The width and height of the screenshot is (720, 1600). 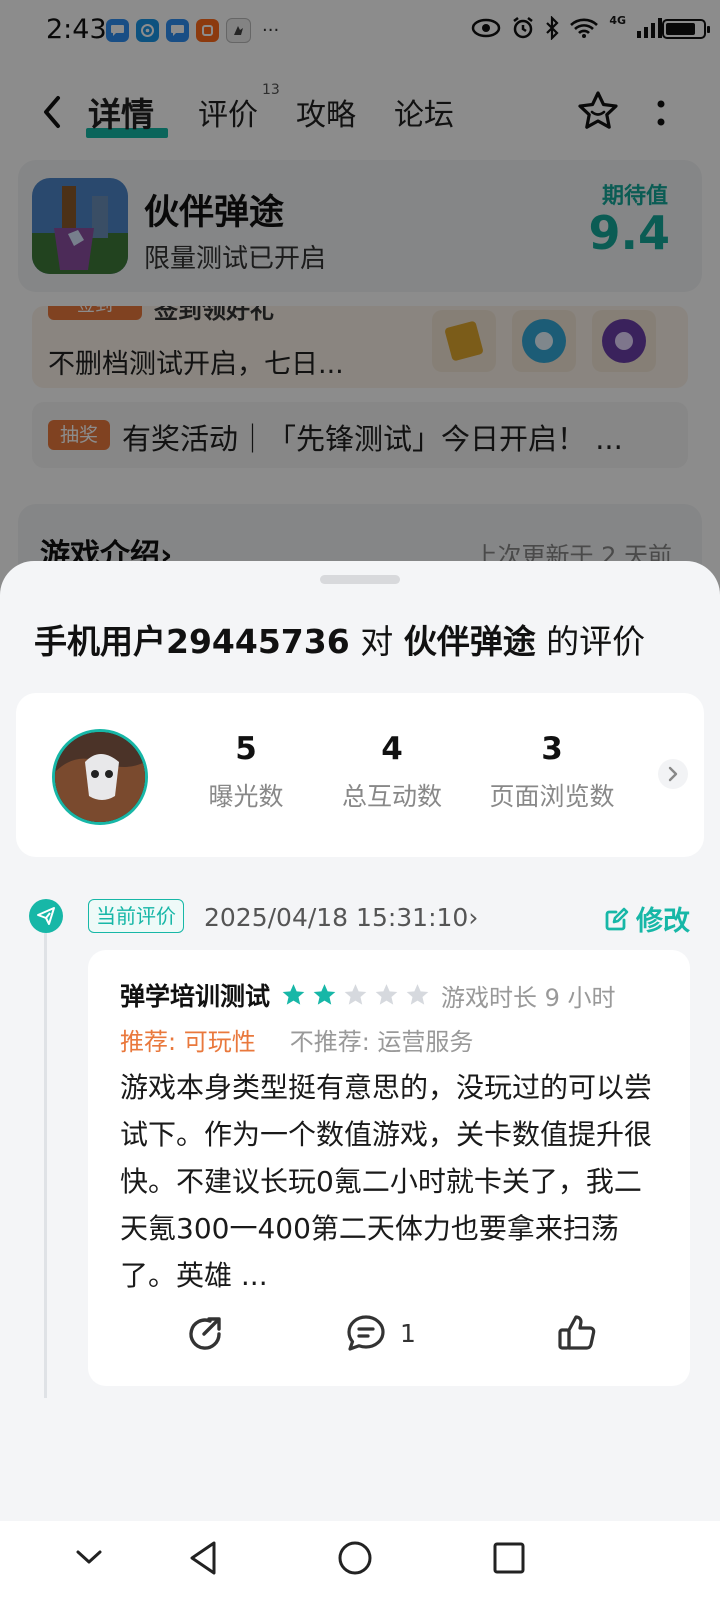 I want to click on review-stats-card: 5 曝光数 4 总互动数 3 页面浏览数, so click(x=360, y=775).